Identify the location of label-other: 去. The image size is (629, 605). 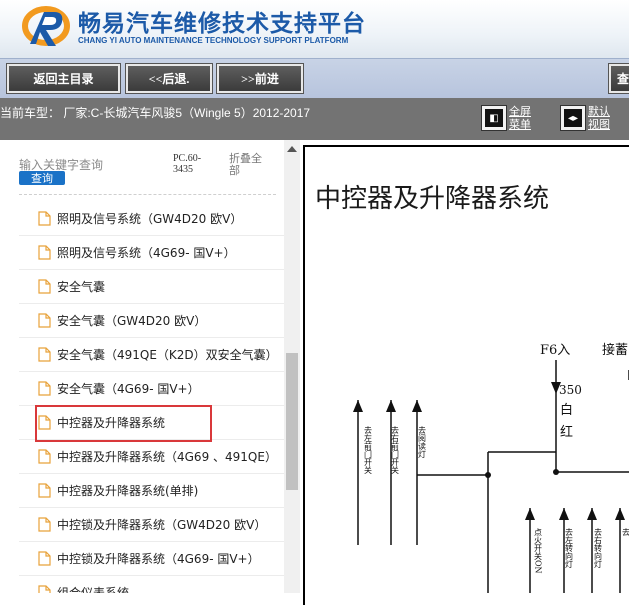
(625, 532).